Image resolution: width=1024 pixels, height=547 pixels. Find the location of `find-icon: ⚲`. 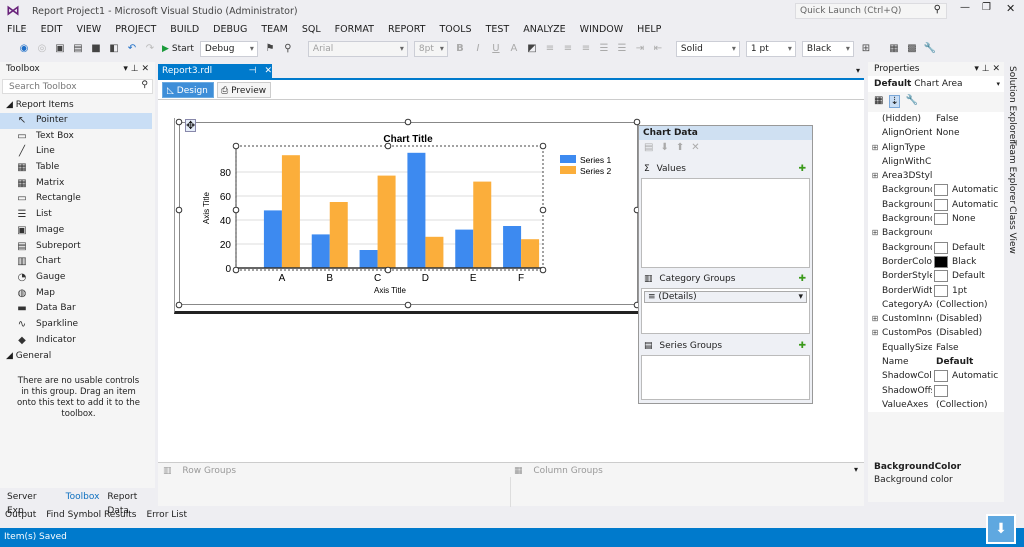

find-icon: ⚲ is located at coordinates (288, 49).